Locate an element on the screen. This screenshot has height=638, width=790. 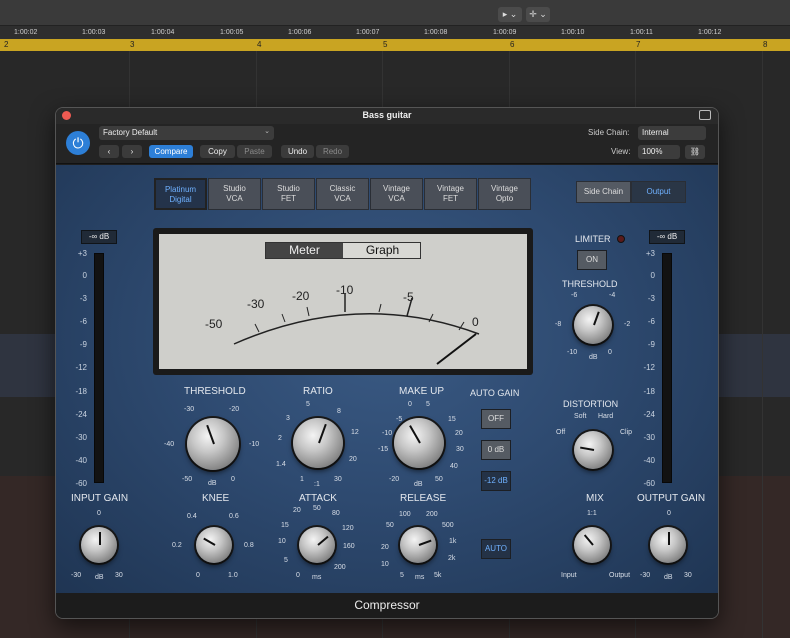
tick-label: 2 is located at coordinates (280, 438).